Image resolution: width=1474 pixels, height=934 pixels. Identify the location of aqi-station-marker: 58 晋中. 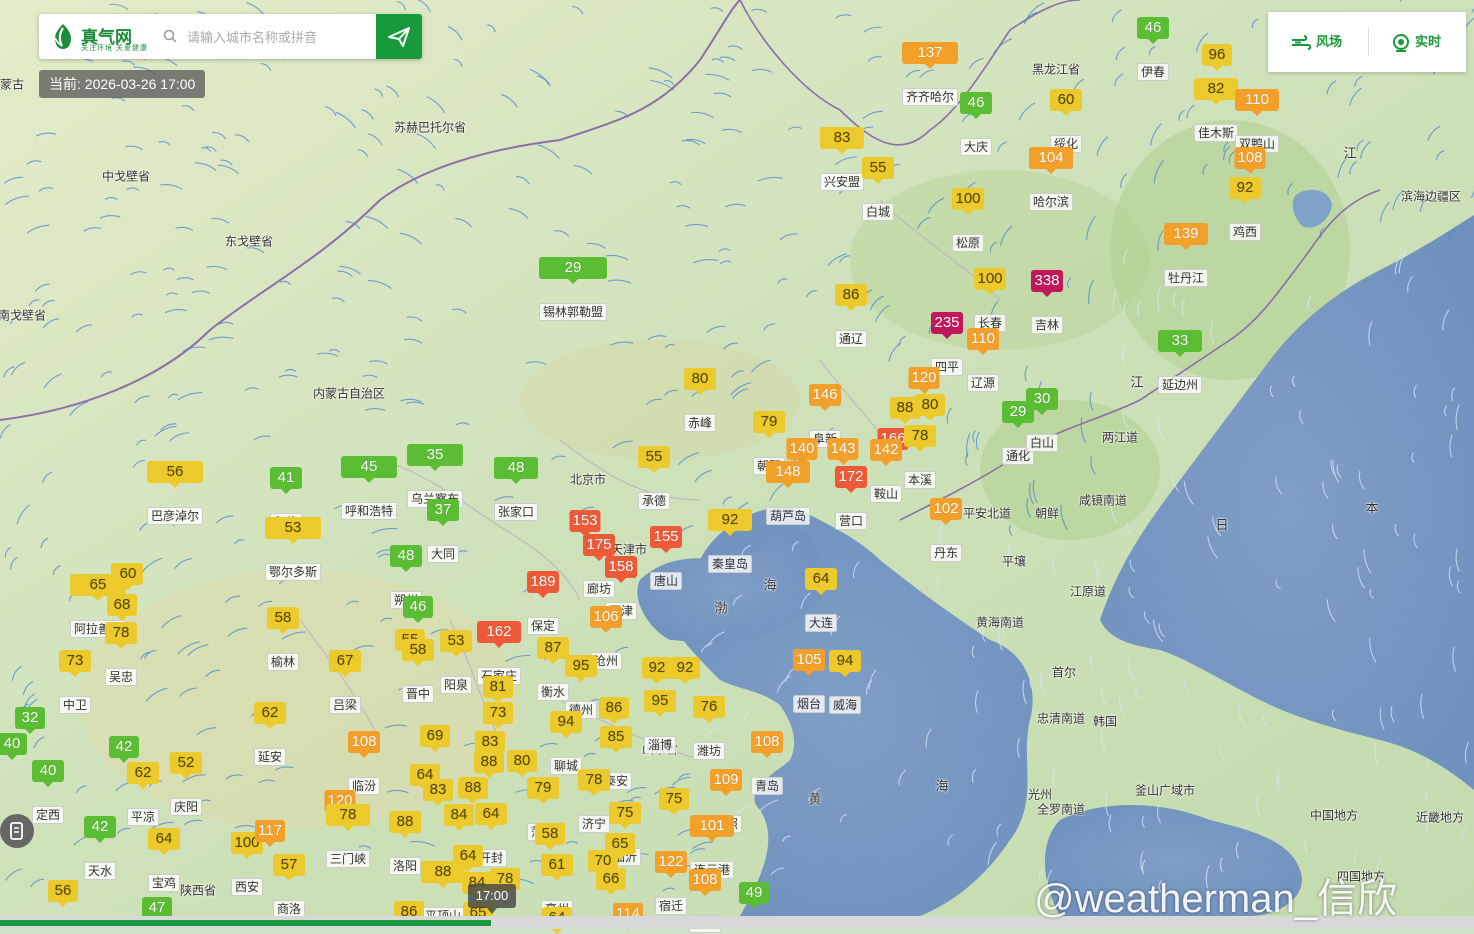
(418, 671).